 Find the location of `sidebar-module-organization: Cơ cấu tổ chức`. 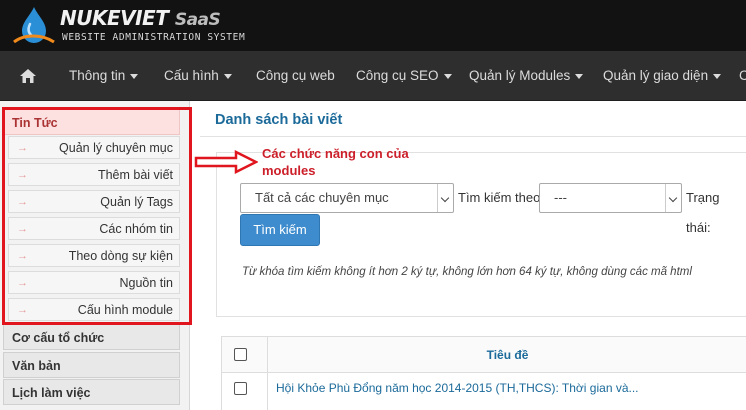

sidebar-module-organization: Cơ cấu tổ chức is located at coordinates (91, 337).